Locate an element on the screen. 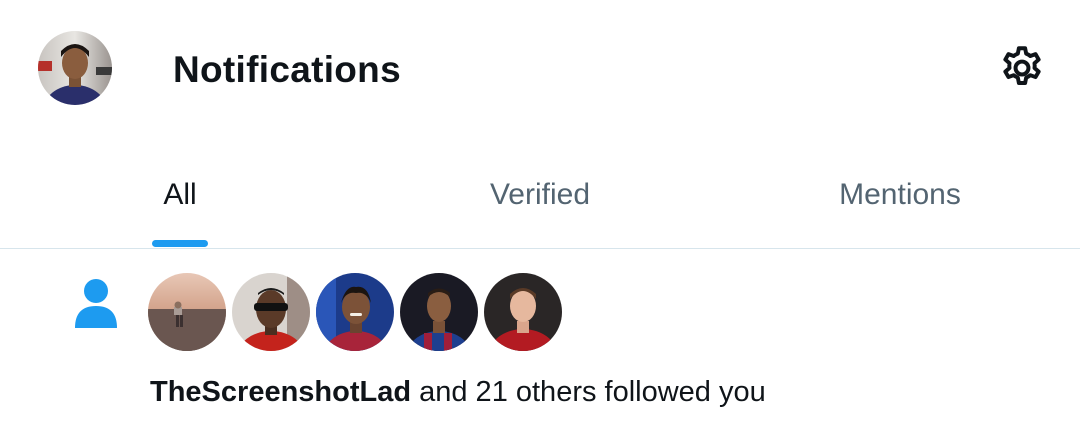 This screenshot has height=439, width=1080. follower-avatars is located at coordinates (355, 313).